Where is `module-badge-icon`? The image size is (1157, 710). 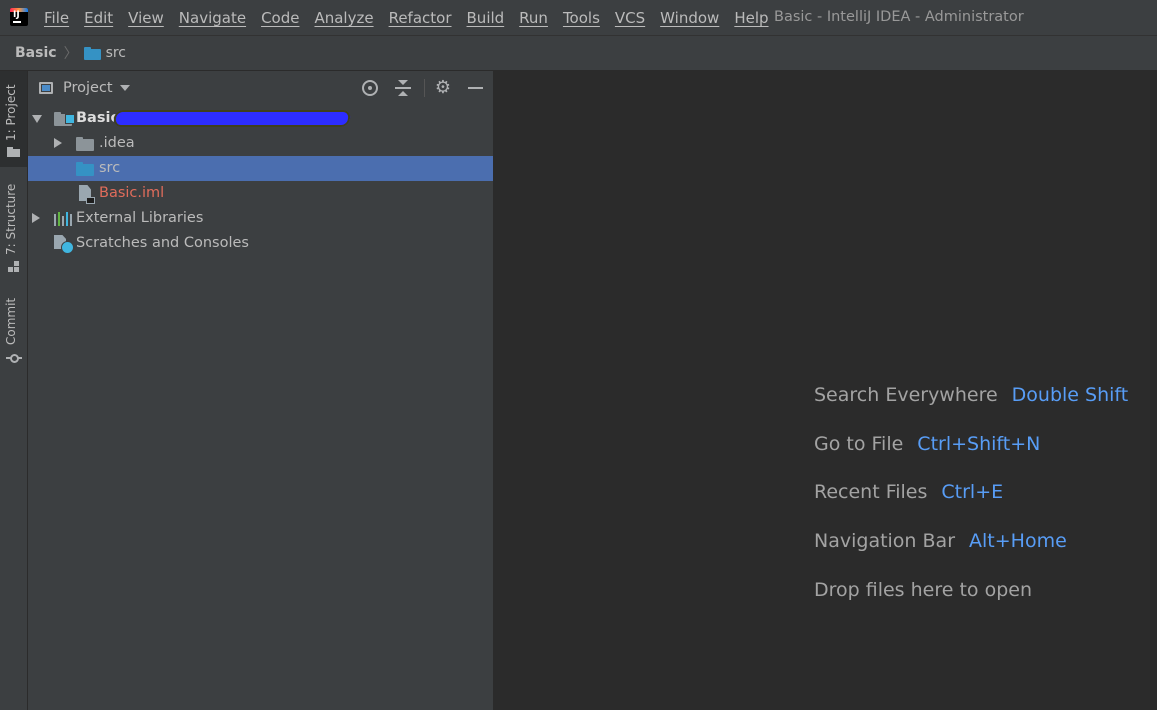 module-badge-icon is located at coordinates (70, 119).